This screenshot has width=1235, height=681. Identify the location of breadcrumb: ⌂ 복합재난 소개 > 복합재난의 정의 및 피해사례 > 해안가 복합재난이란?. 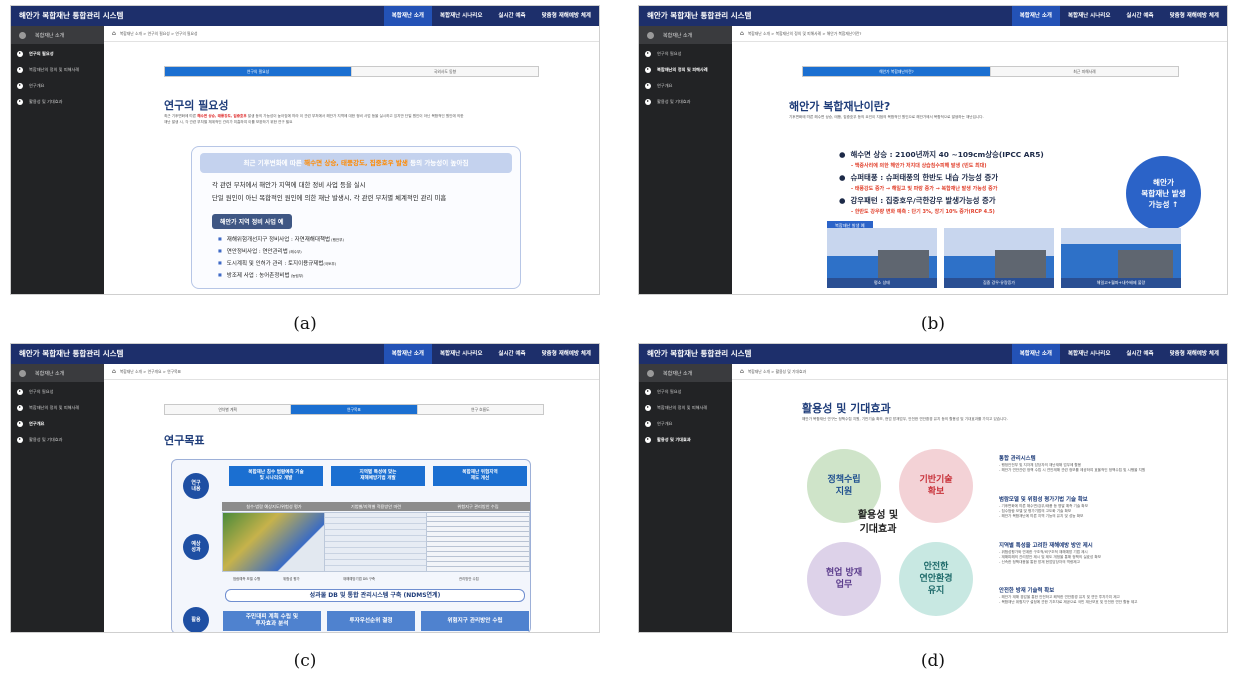
(979, 34).